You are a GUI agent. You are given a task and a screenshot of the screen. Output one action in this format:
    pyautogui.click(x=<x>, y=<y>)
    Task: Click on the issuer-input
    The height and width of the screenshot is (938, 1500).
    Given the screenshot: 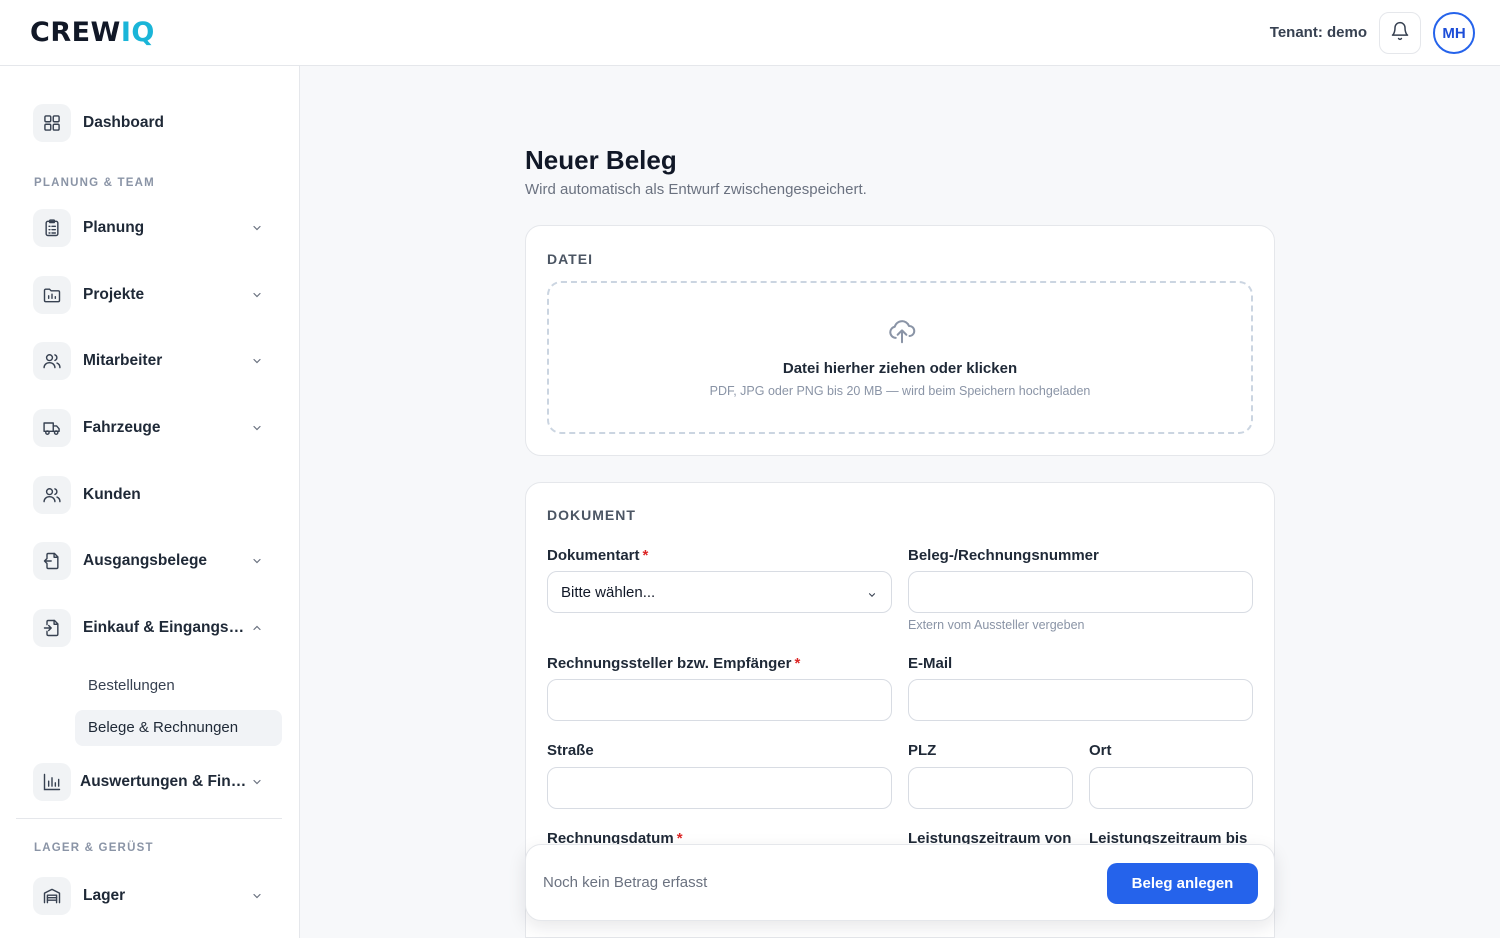 What is the action you would take?
    pyautogui.click(x=719, y=700)
    